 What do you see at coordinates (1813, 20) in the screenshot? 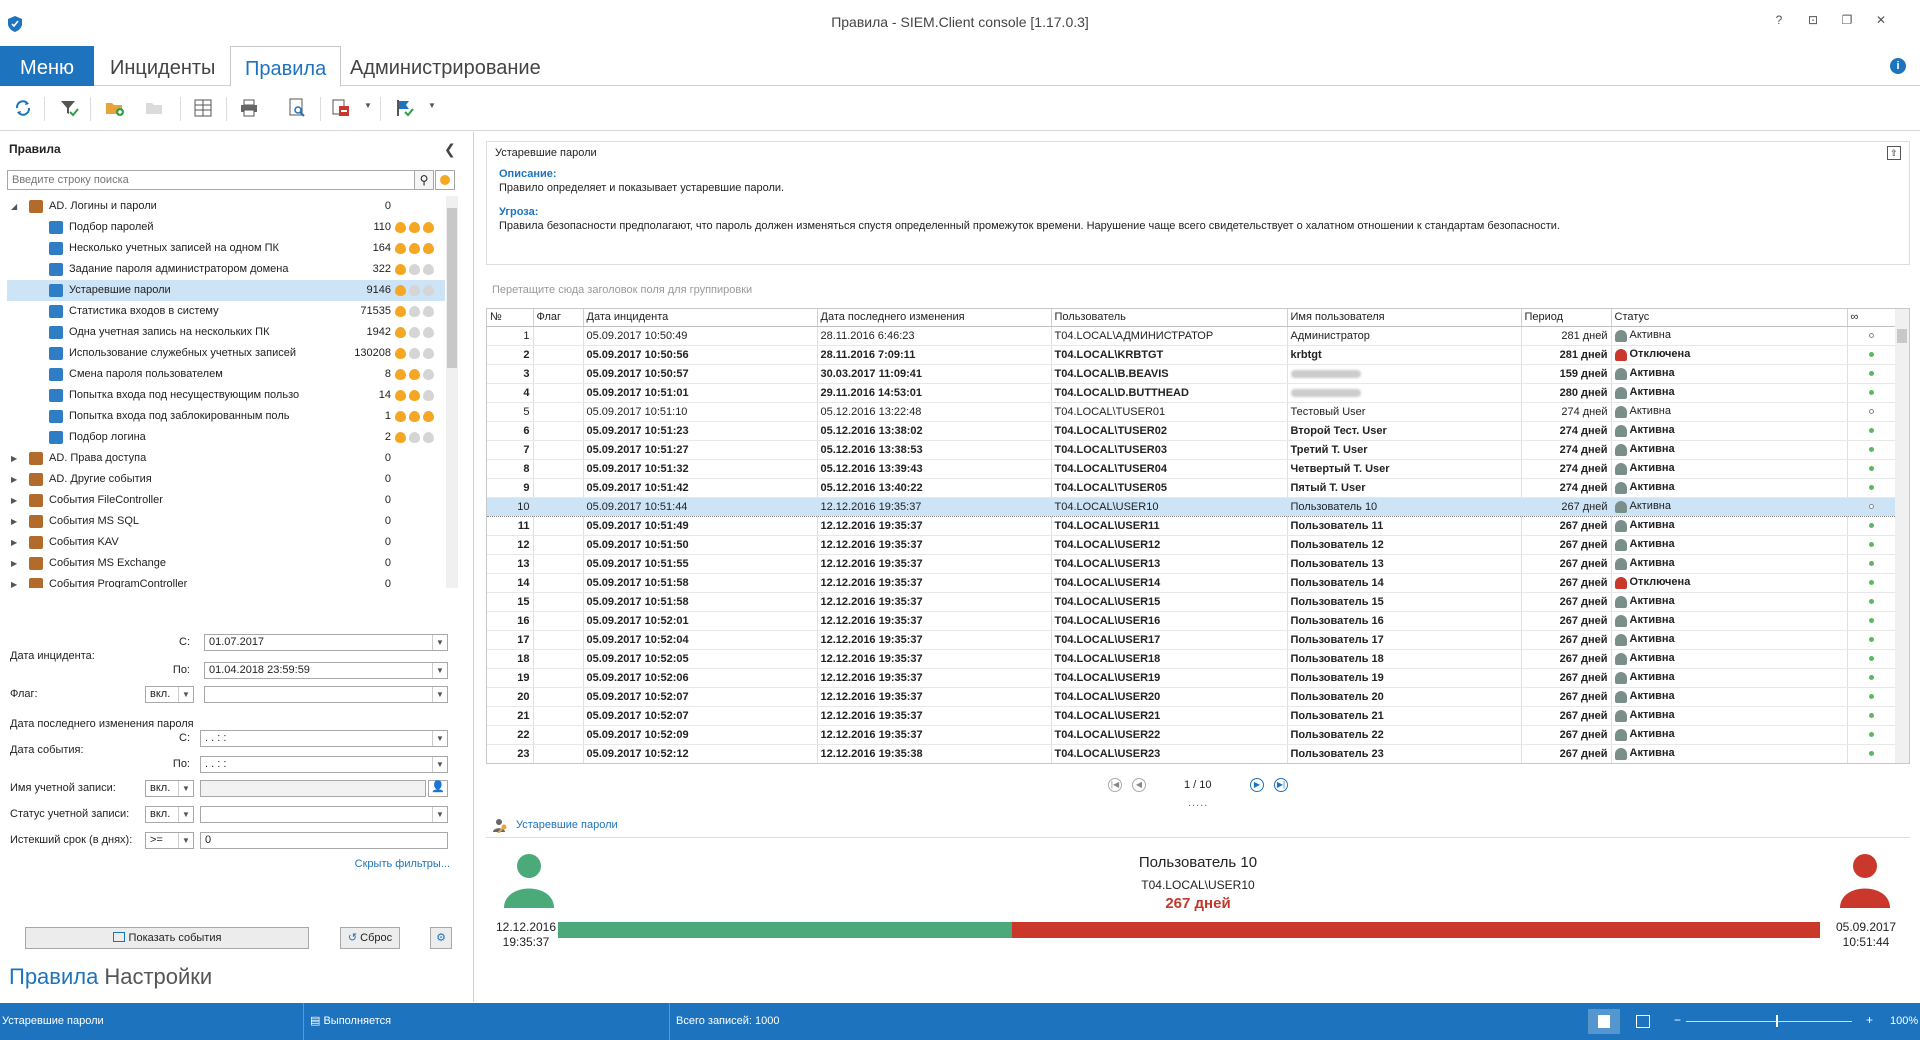
I see `restore-down-button: ⊡` at bounding box center [1813, 20].